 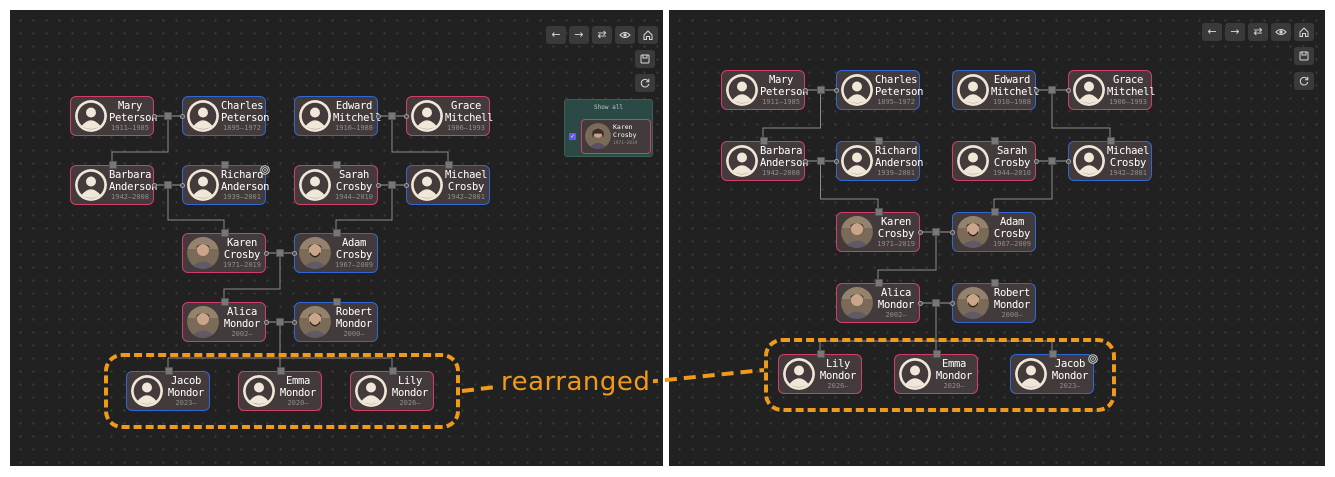 I want to click on person-name: Michael Crosby, so click(x=466, y=181).